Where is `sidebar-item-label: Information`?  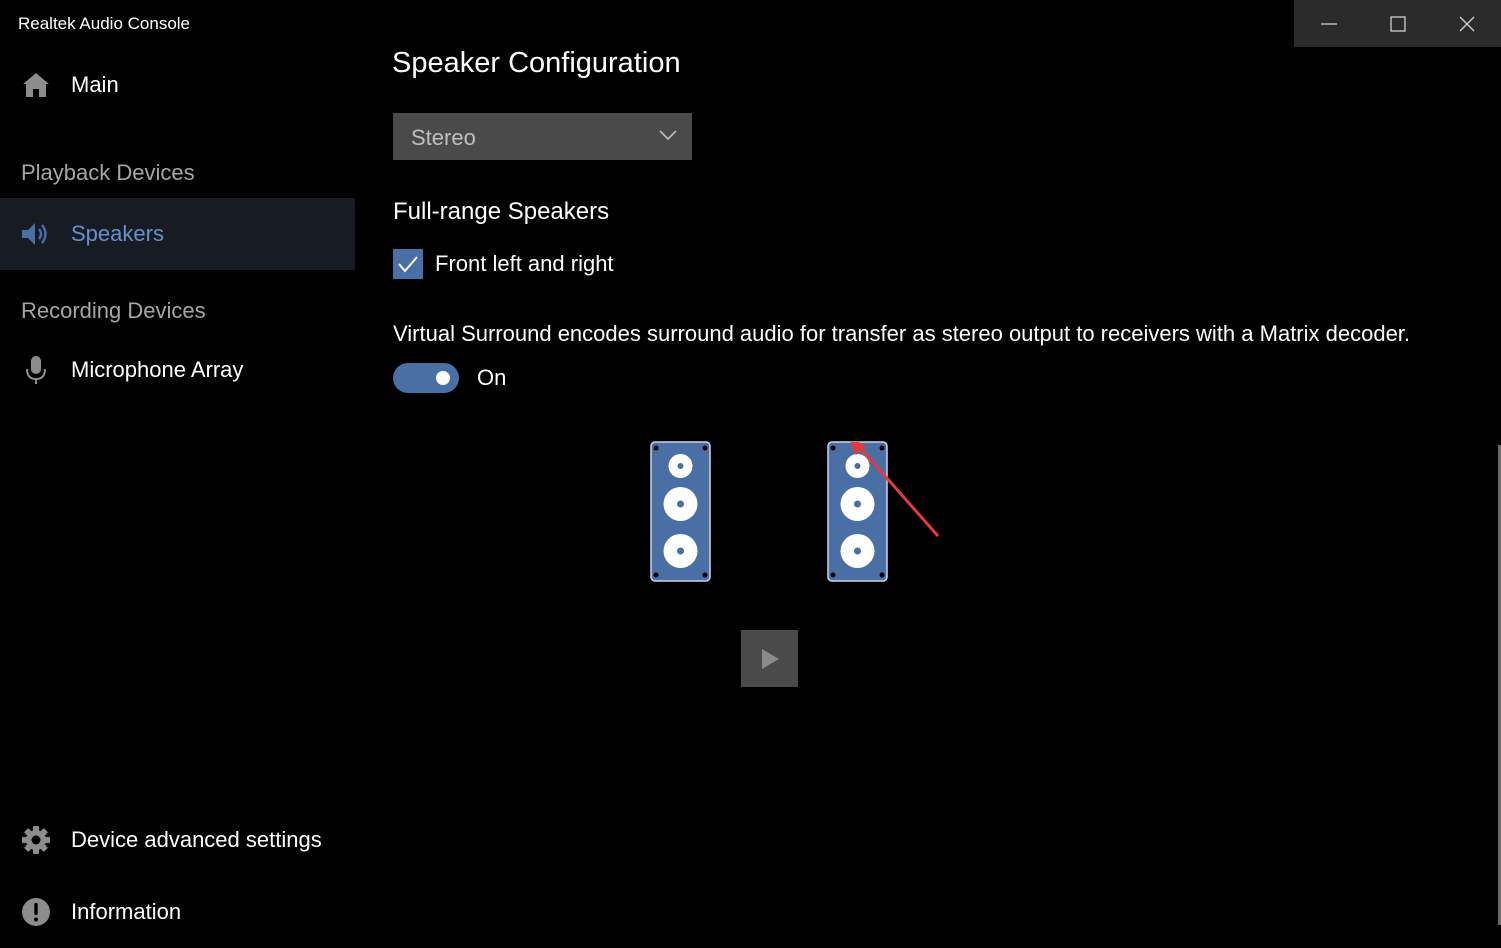 sidebar-item-label: Information is located at coordinates (126, 911).